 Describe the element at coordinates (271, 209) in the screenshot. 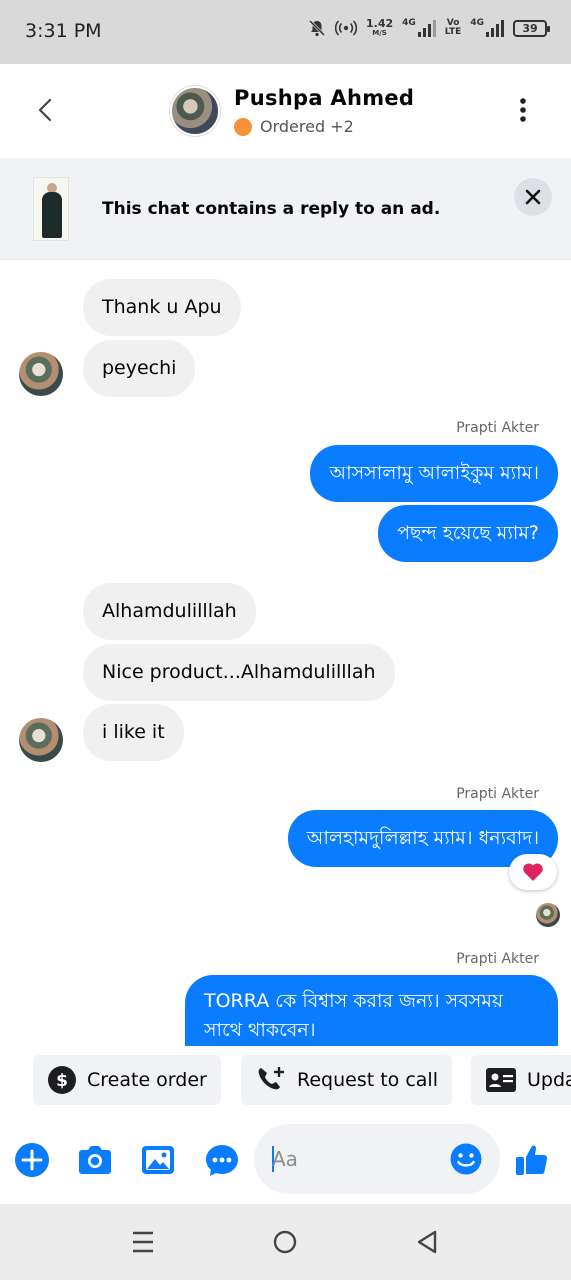

I see `ad-banner-text: This chat contains a reply to an ad.` at that location.